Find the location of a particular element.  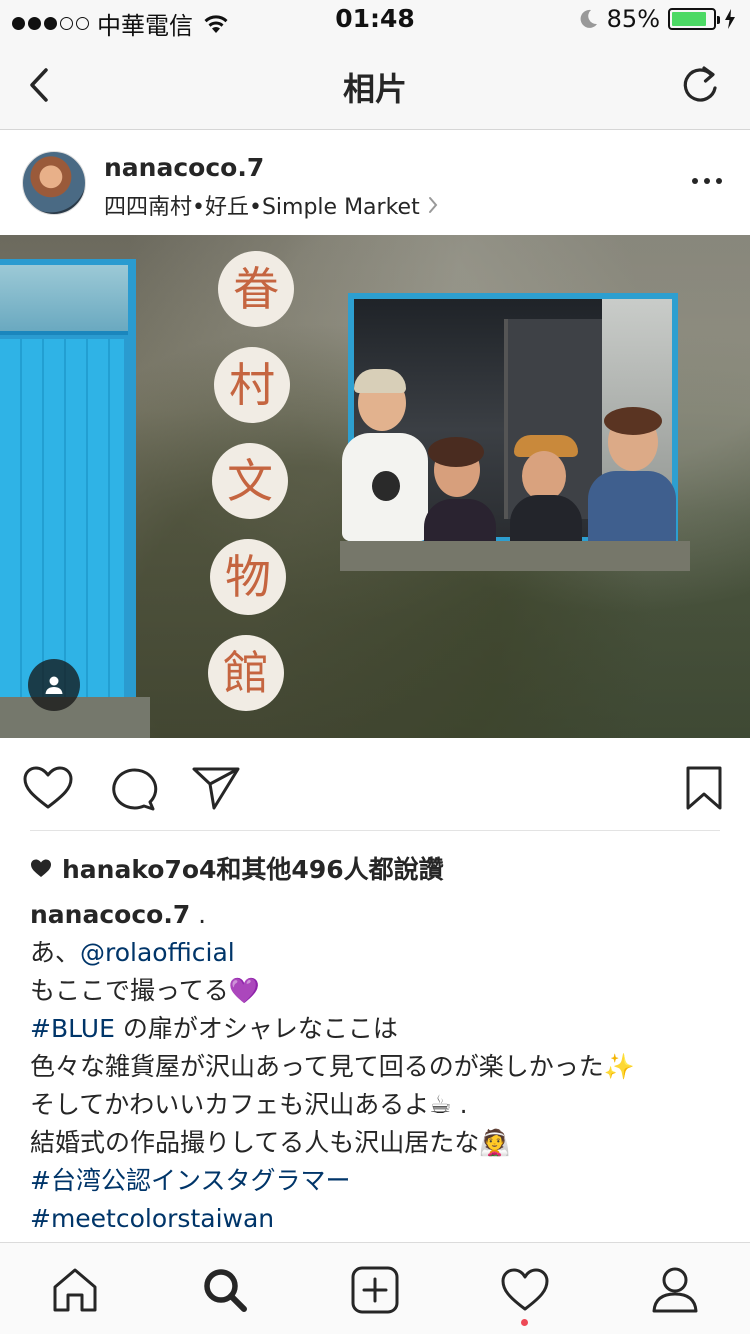

post-header: nanacoco.7 四四南村•好丘•Simple Market is located at coordinates (375, 183).